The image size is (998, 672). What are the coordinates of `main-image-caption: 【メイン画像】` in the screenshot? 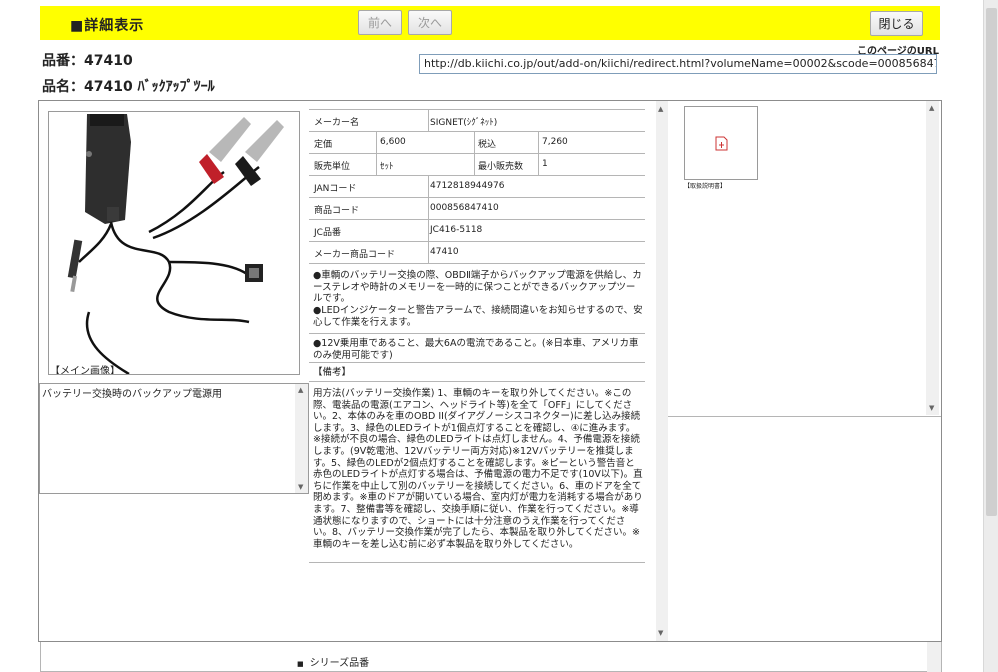 It's located at (85, 370).